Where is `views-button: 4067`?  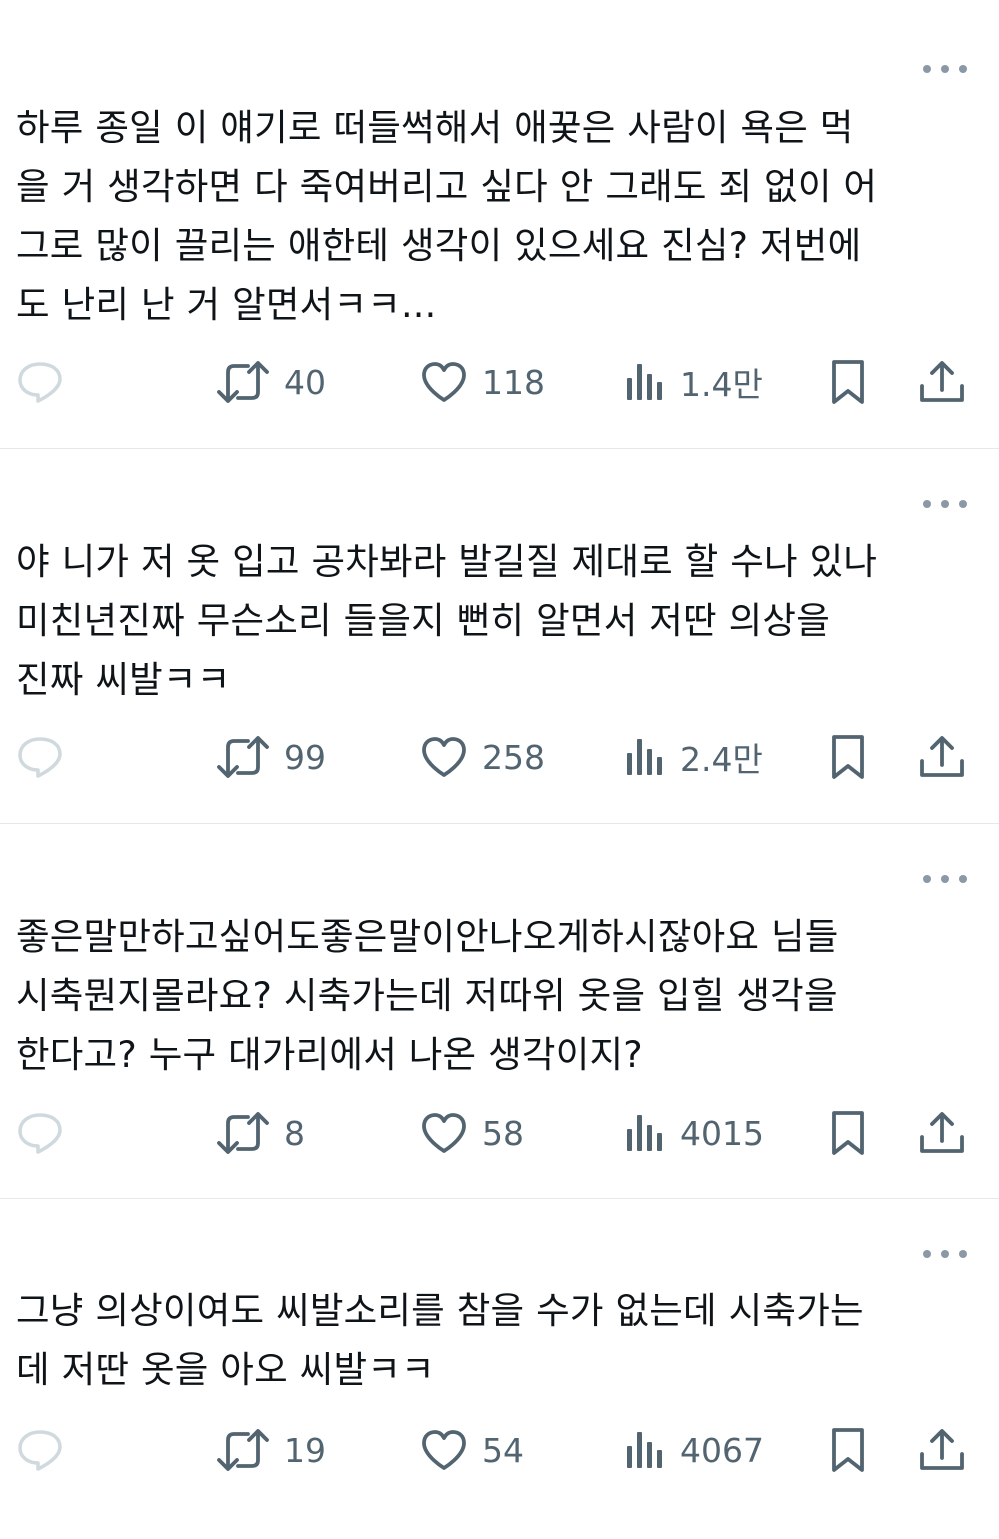 views-button: 4067 is located at coordinates (694, 1450).